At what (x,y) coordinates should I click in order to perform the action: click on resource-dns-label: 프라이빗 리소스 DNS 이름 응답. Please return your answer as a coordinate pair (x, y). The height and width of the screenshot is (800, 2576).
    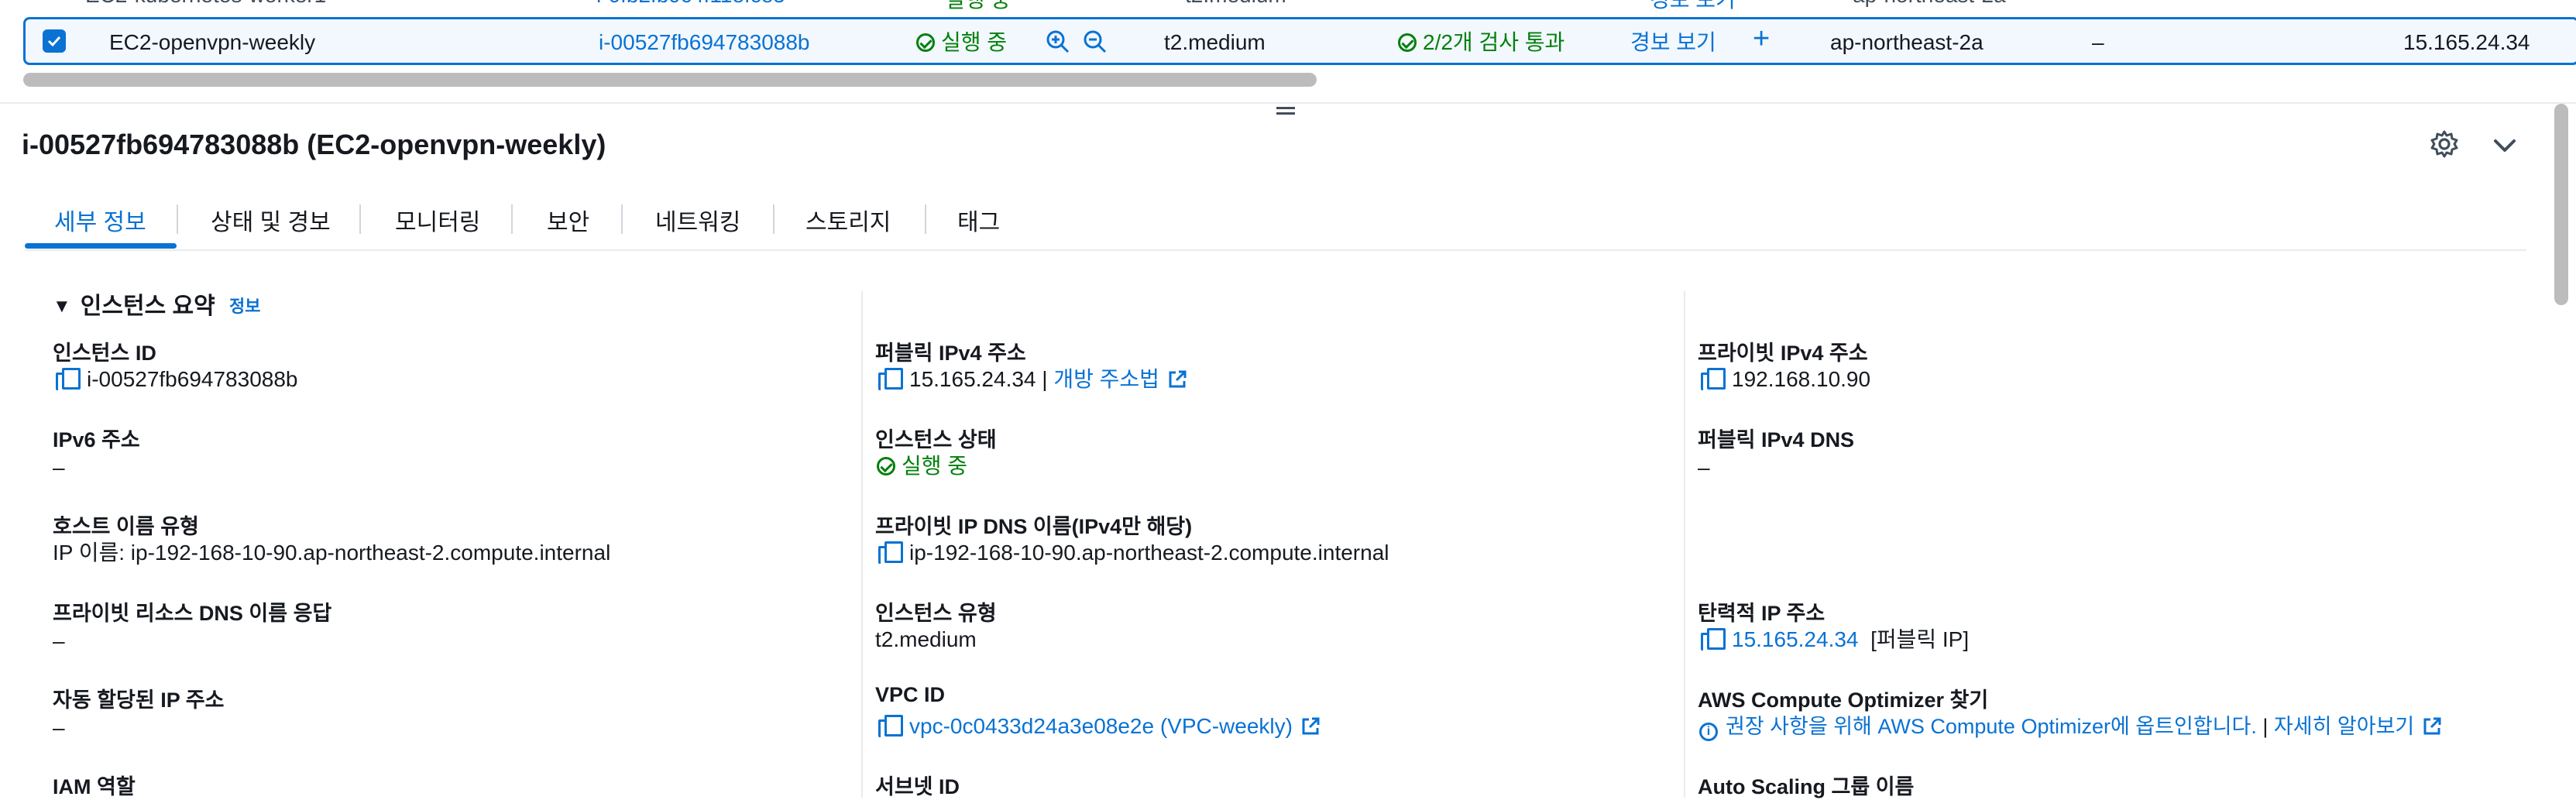
    Looking at the image, I should click on (192, 613).